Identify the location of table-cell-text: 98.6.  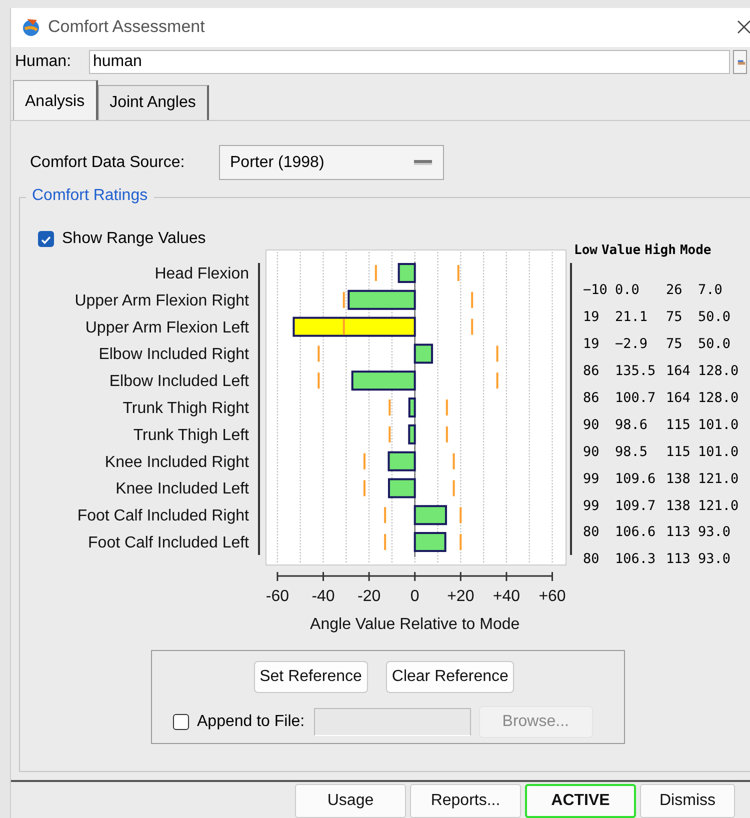
(632, 424).